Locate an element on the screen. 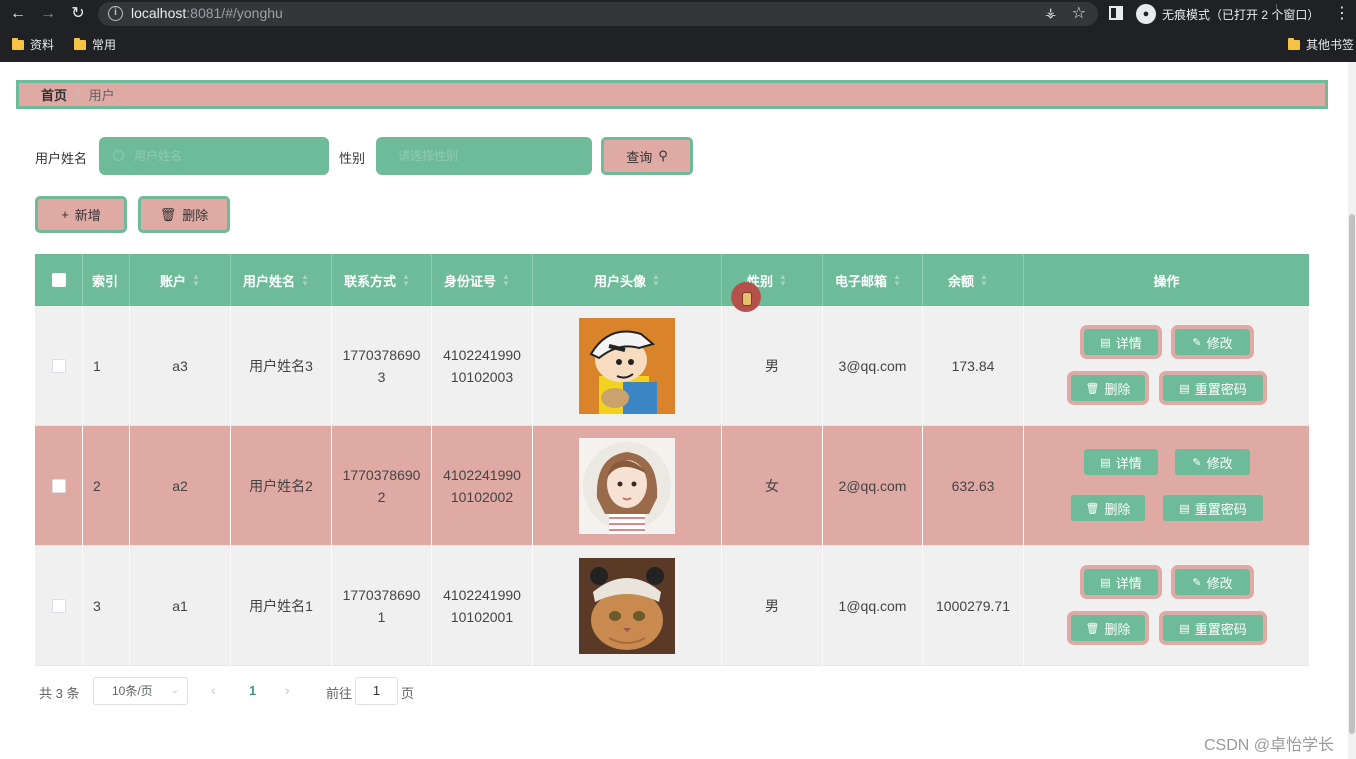 Image resolution: width=1356 pixels, height=759 pixels. avatar-image-cat is located at coordinates (627, 606).